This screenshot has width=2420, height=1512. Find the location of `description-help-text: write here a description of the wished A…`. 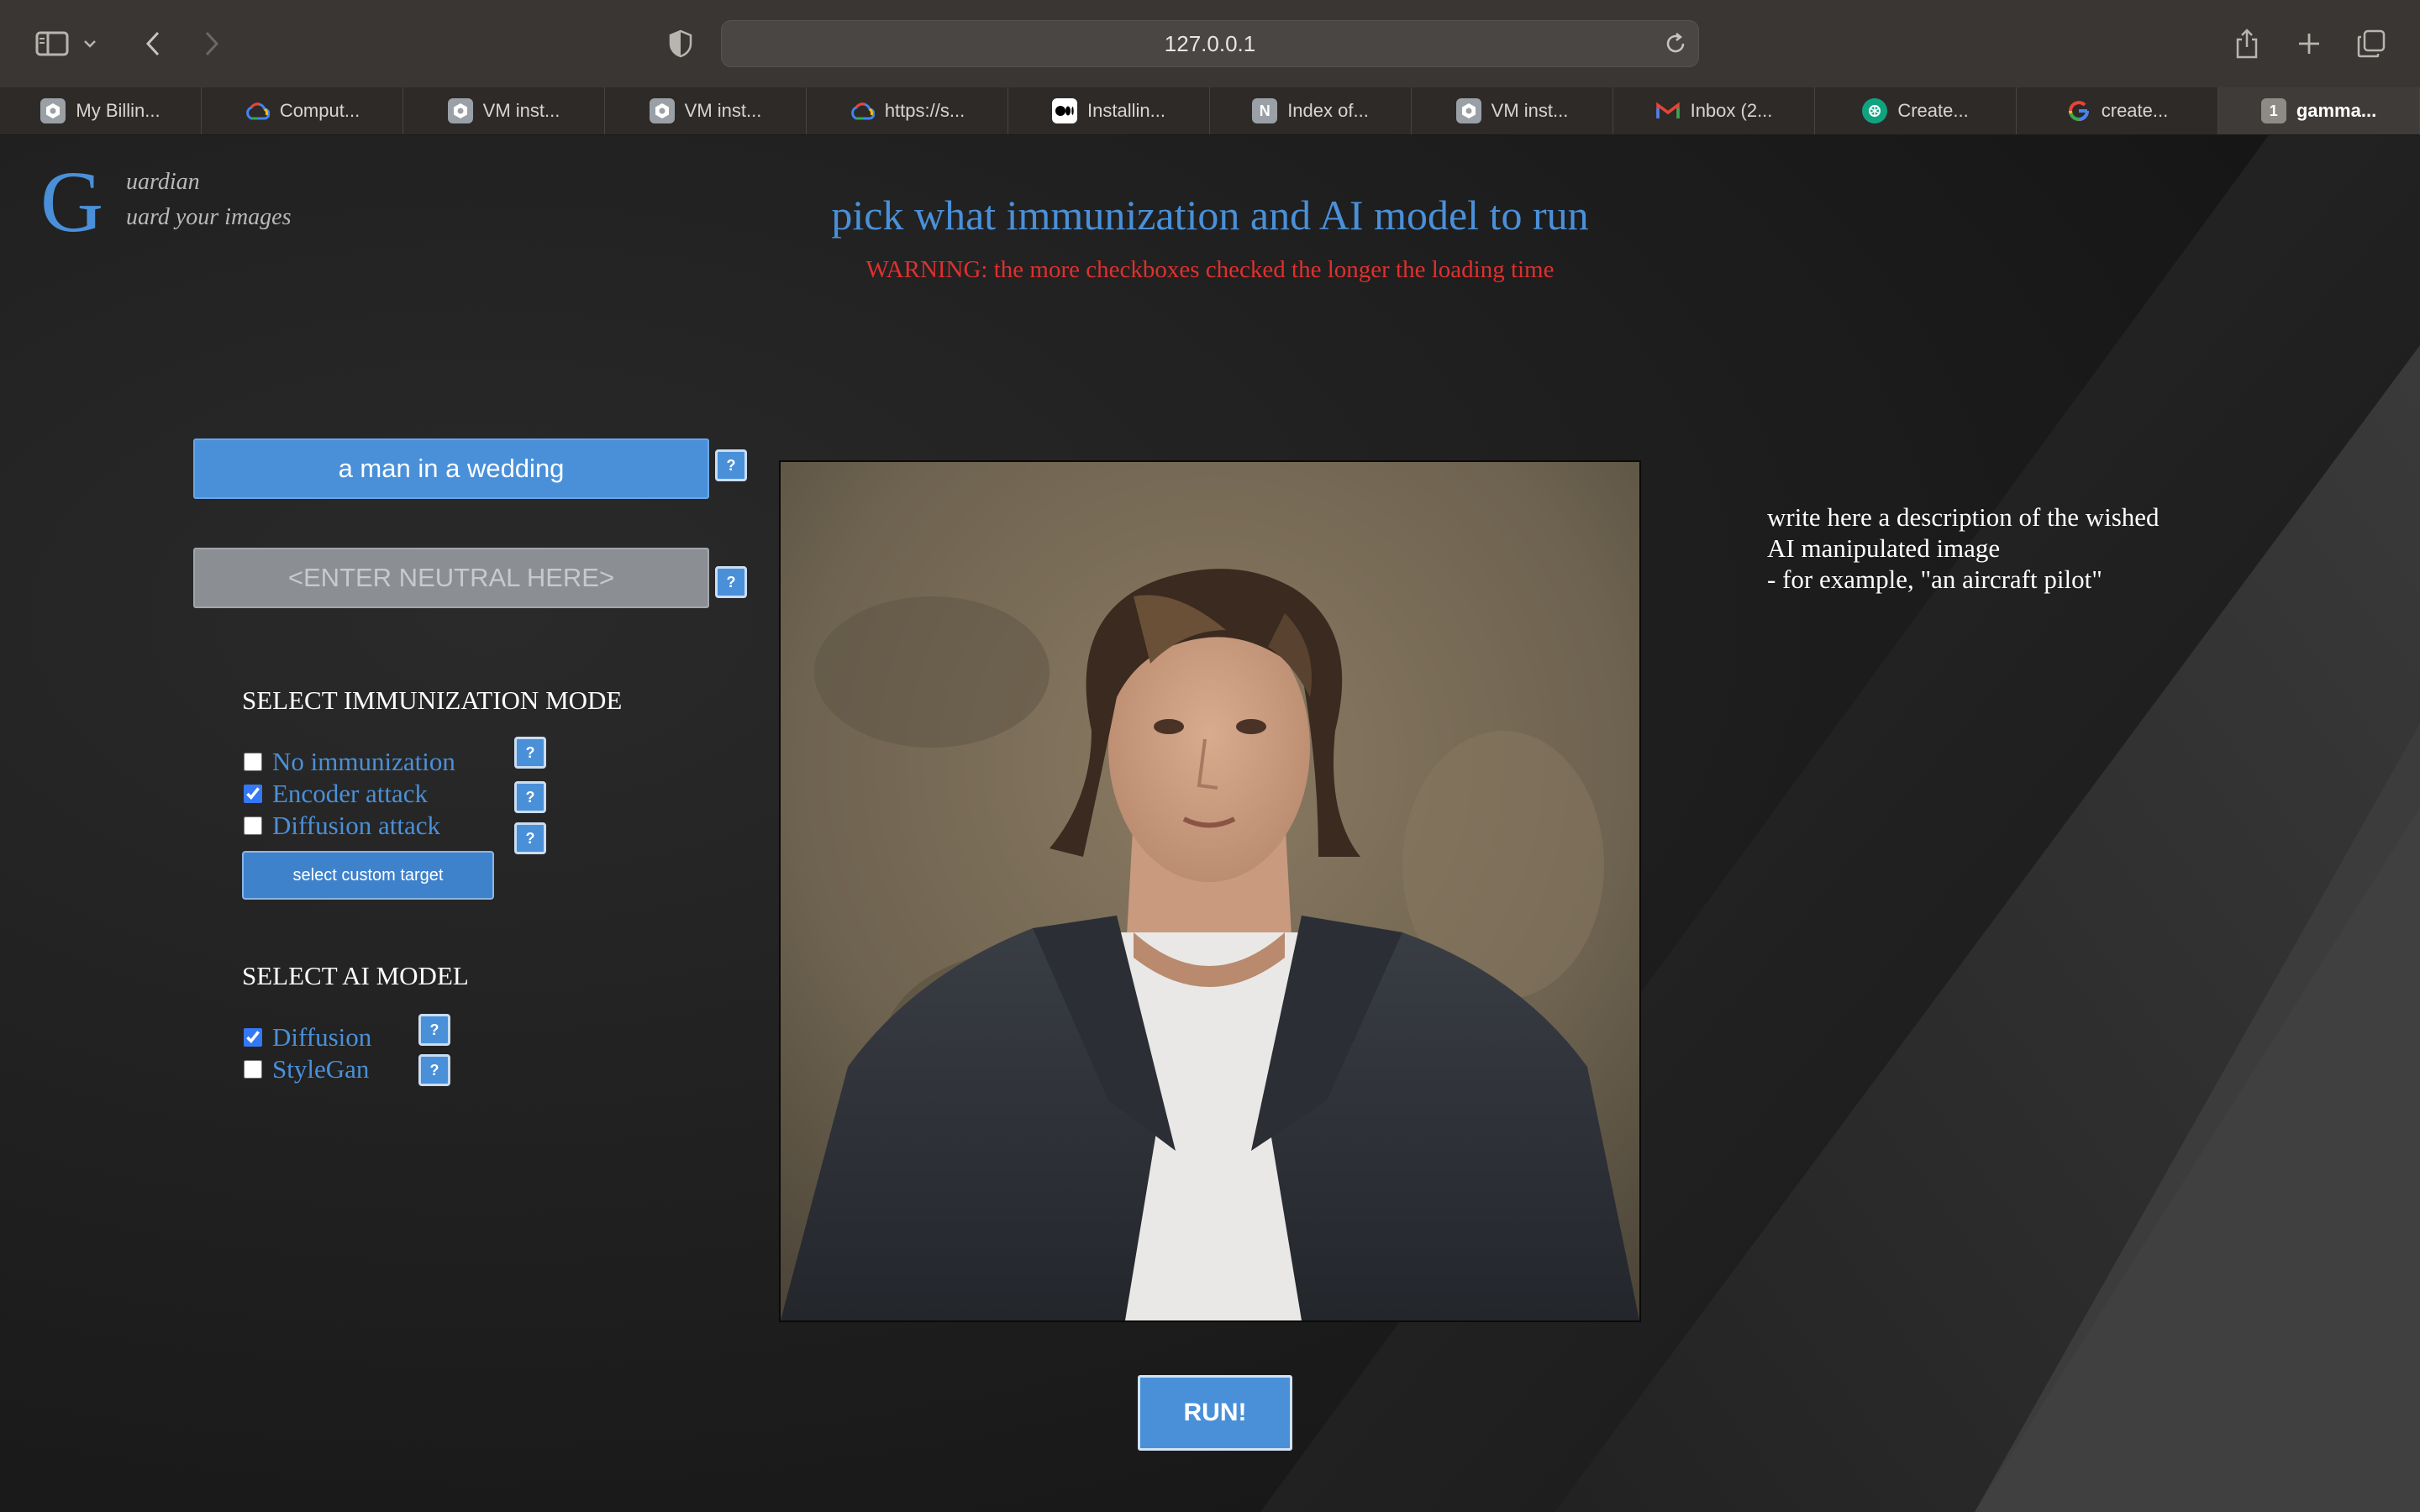

description-help-text: write here a description of the wished A… is located at coordinates (2002, 548).